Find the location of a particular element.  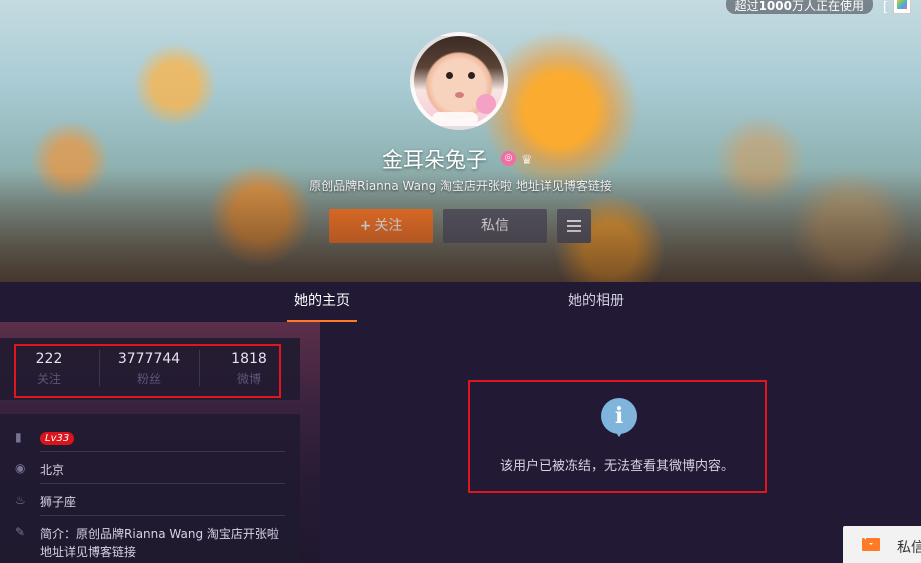

message-button-label: 私信 is located at coordinates (495, 226).